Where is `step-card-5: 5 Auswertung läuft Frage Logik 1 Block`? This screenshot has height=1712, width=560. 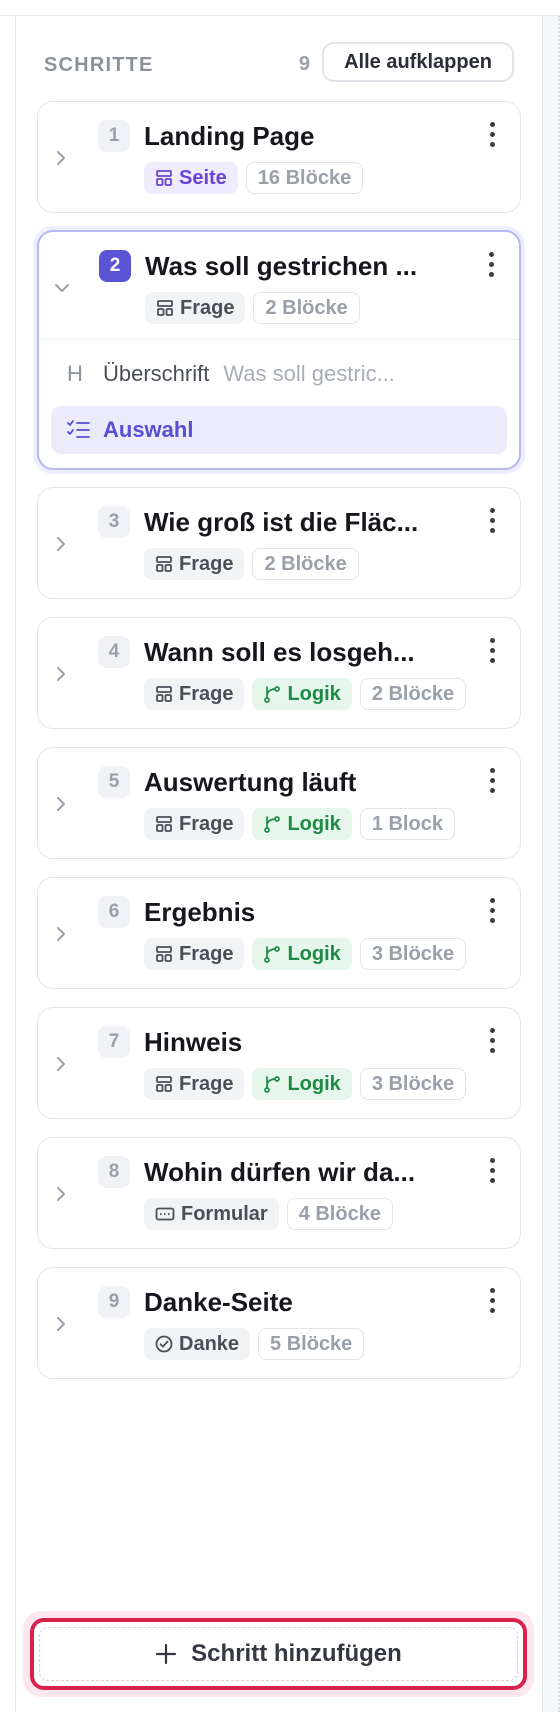
step-card-5: 5 Auswertung läuft Frage Logik 1 Block is located at coordinates (279, 803).